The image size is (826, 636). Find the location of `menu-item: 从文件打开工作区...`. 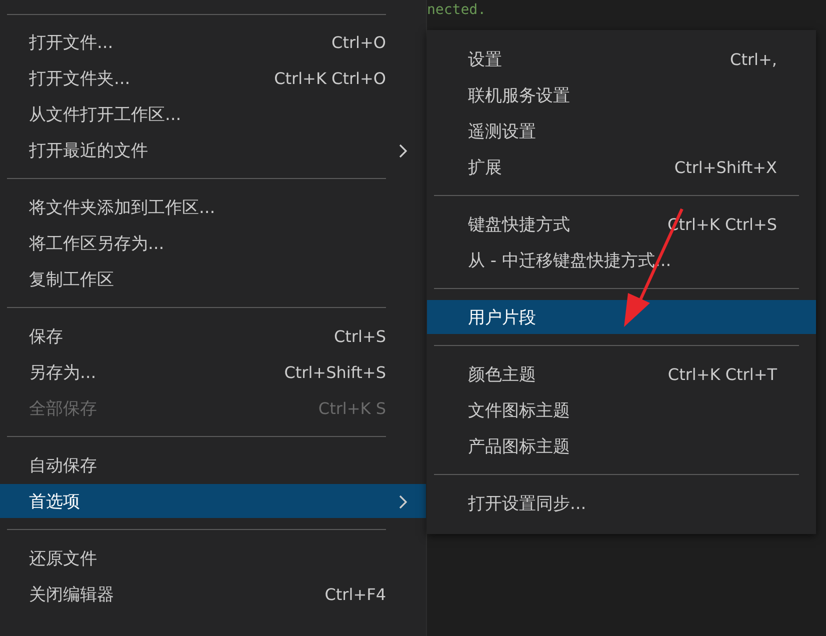

menu-item: 从文件打开工作区... is located at coordinates (213, 114).